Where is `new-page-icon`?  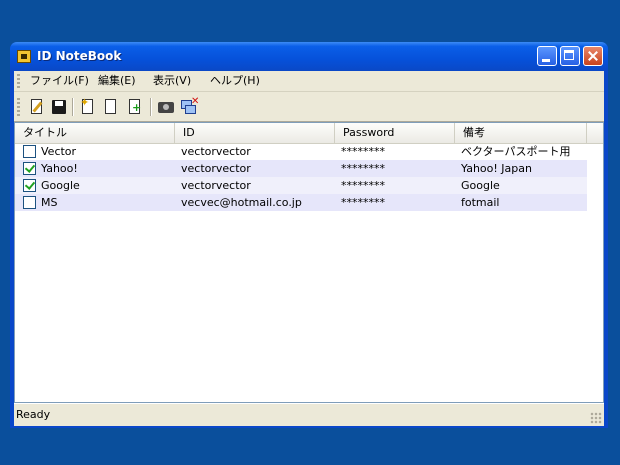
new-page-icon is located at coordinates (111, 107).